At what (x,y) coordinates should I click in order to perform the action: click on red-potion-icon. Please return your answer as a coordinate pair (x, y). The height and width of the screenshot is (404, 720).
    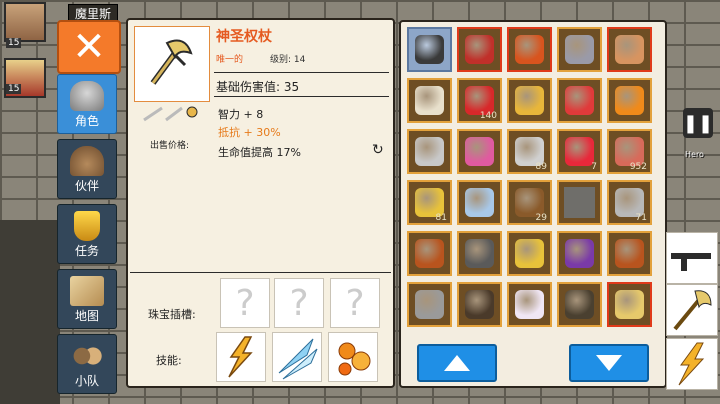
    Looking at the image, I should click on (579, 100).